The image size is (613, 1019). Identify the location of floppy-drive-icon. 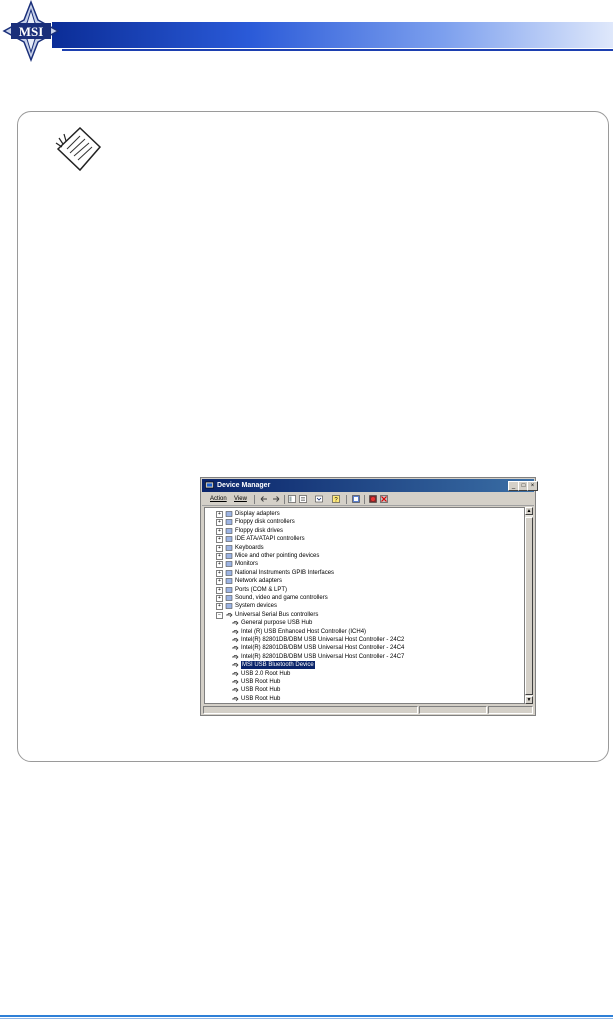
(229, 531).